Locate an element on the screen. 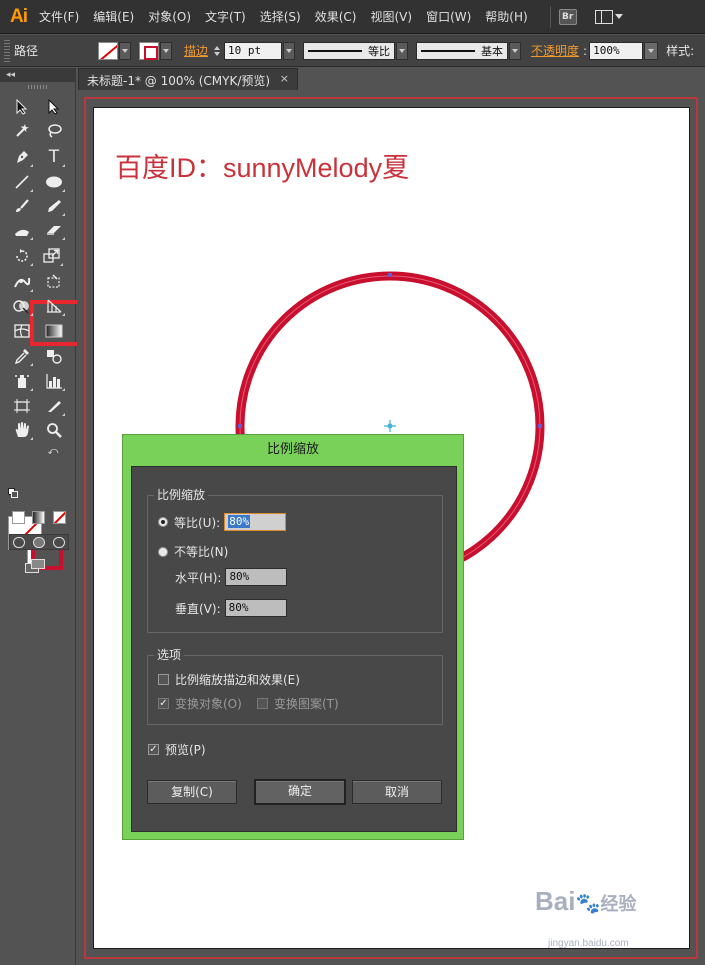  menu-view: 视图(V) is located at coordinates (391, 16).